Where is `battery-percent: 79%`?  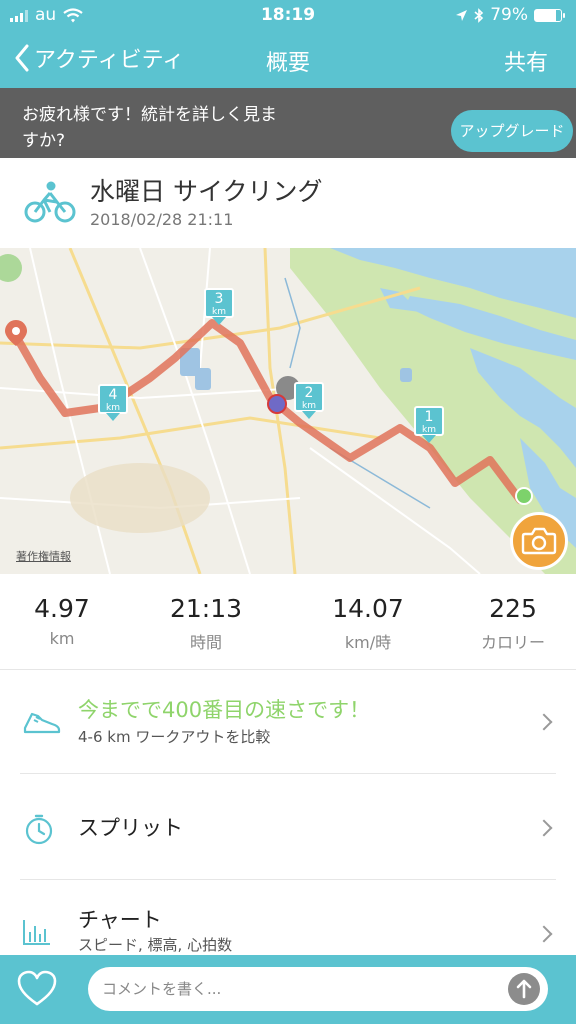 battery-percent: 79% is located at coordinates (509, 15).